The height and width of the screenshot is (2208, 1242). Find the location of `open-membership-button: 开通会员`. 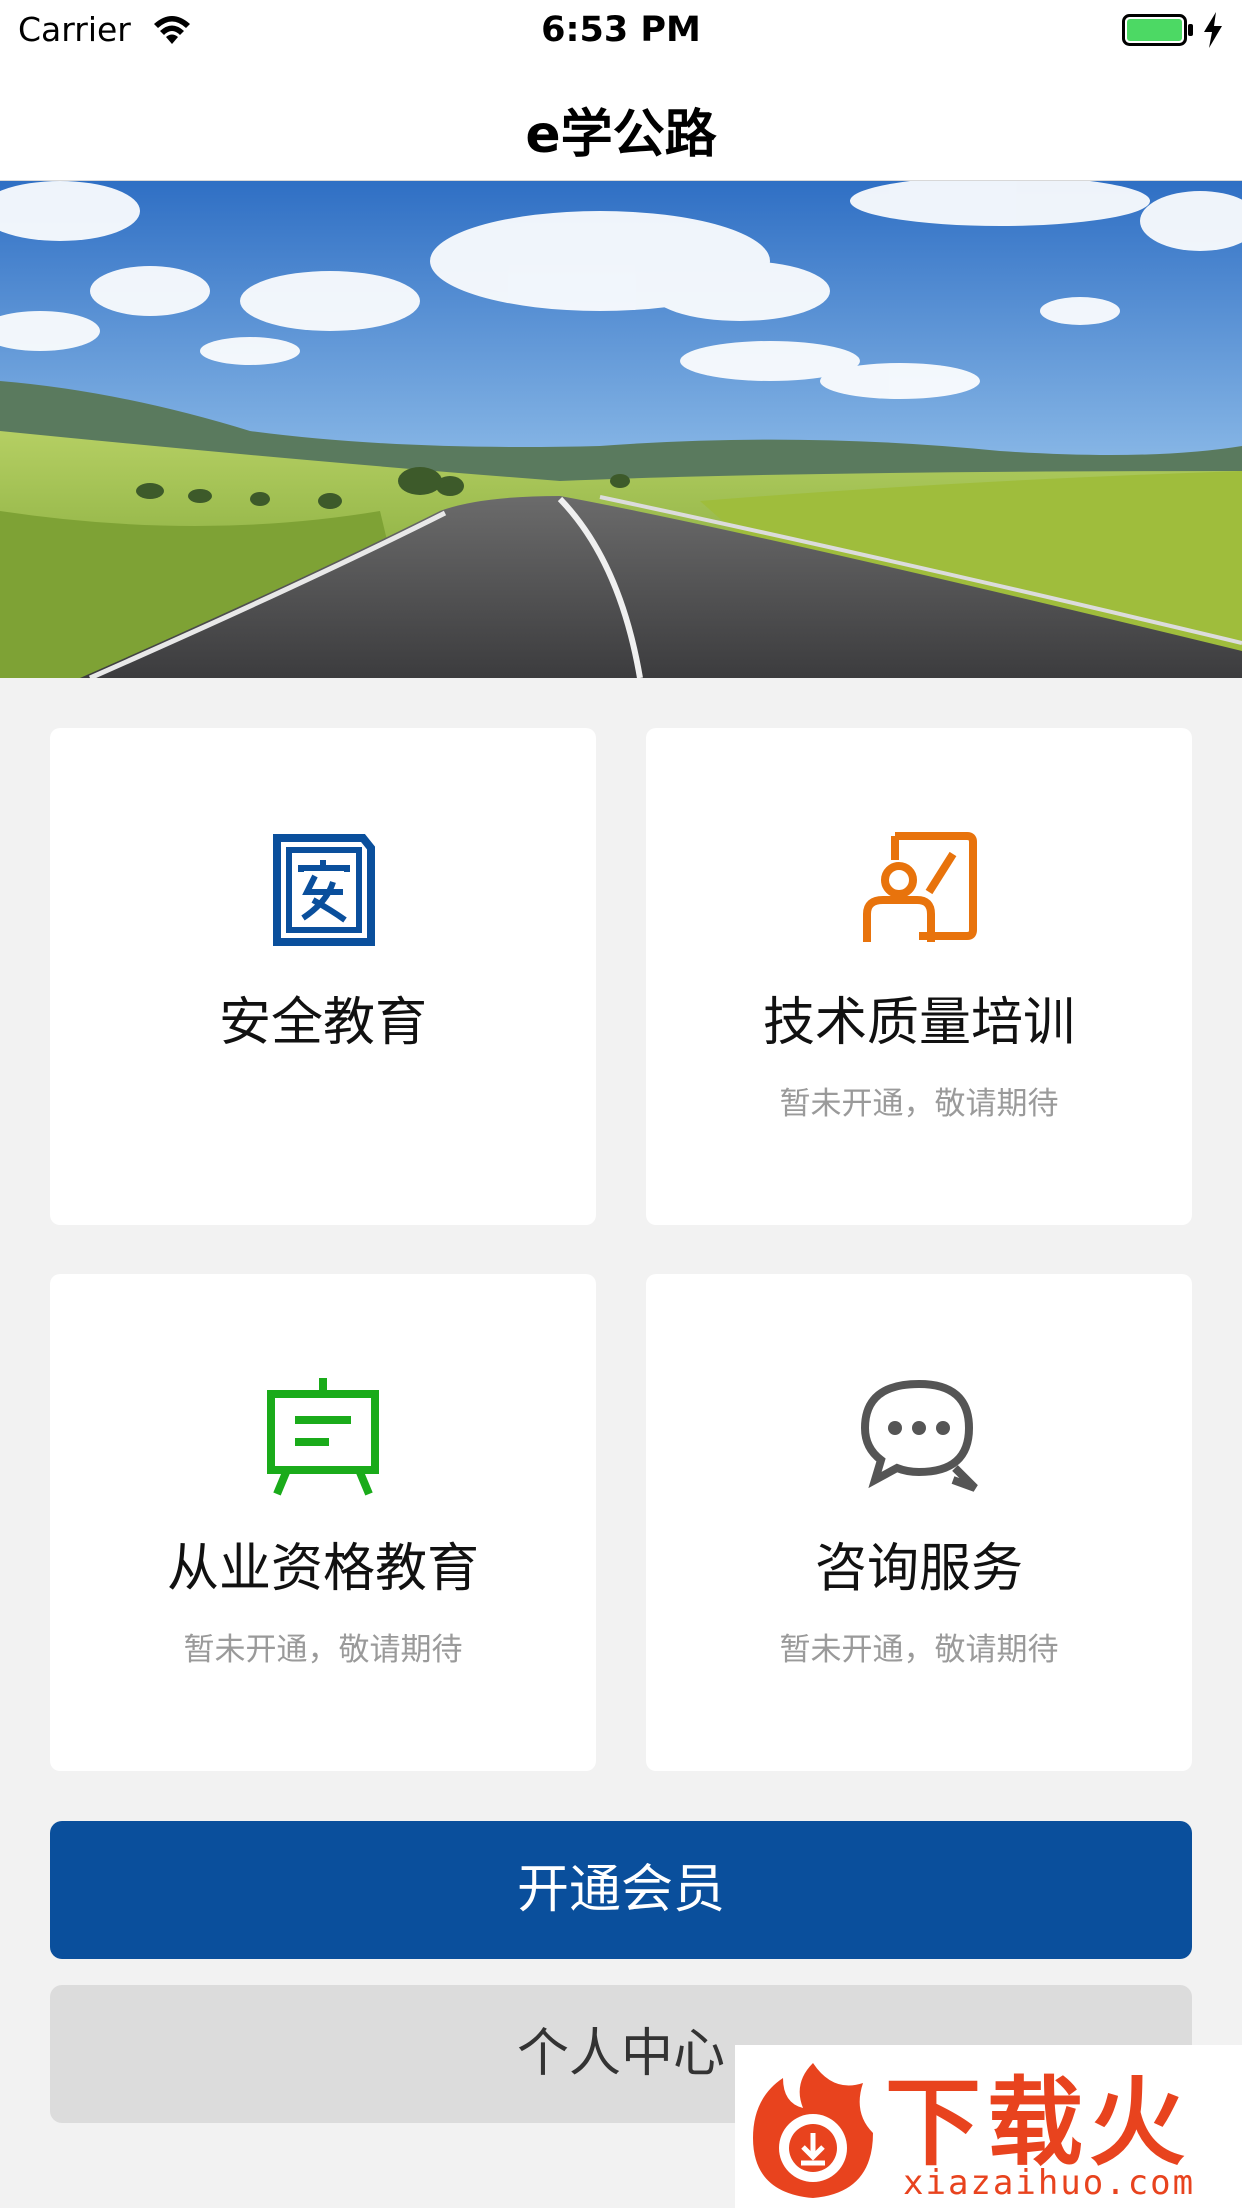

open-membership-button: 开通会员 is located at coordinates (621, 1890).